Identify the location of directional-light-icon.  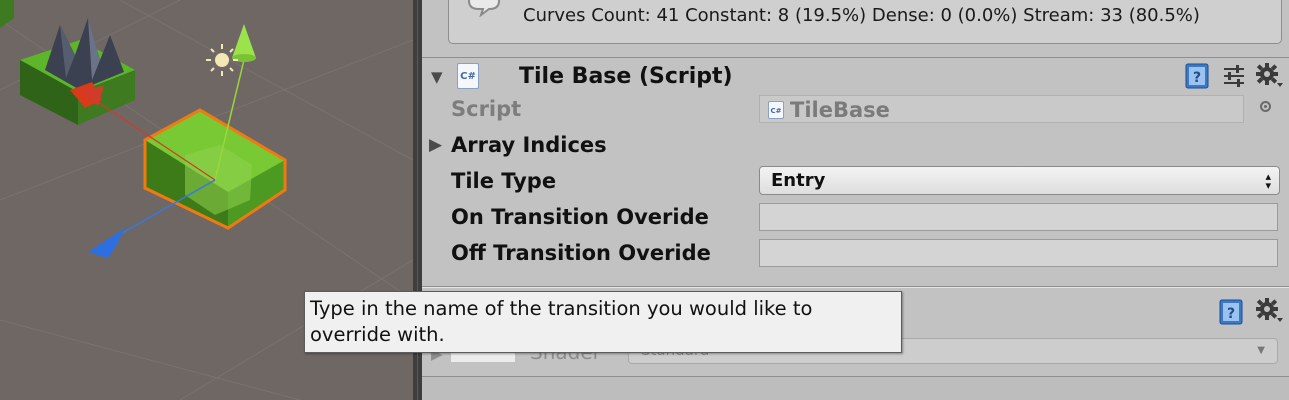
(222, 60).